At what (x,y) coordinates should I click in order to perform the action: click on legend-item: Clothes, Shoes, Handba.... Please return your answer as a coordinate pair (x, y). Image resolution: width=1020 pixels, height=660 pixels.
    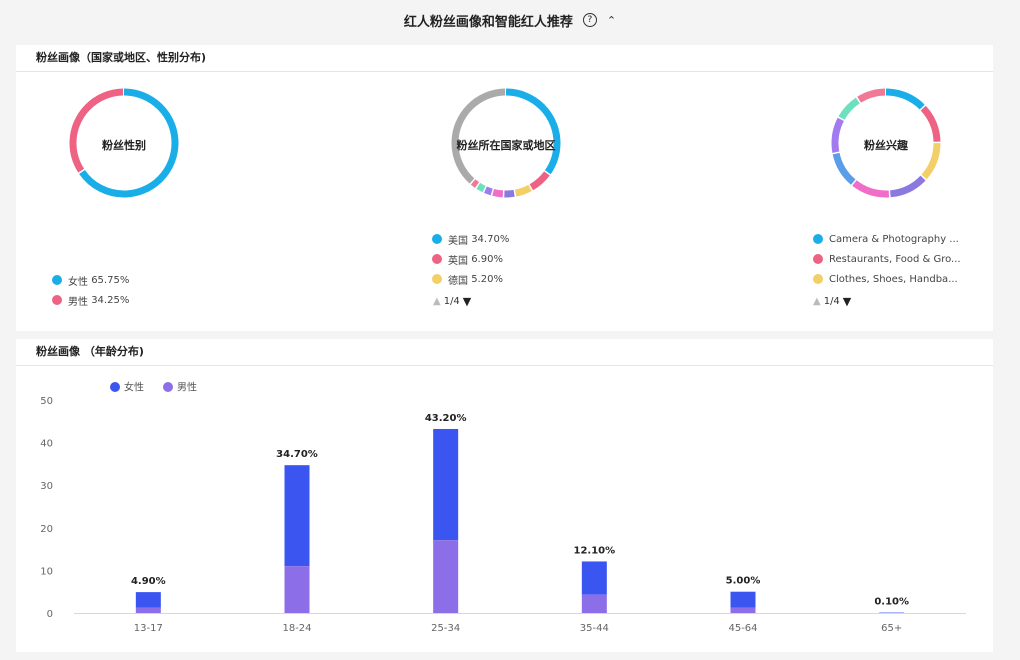
    Looking at the image, I should click on (888, 279).